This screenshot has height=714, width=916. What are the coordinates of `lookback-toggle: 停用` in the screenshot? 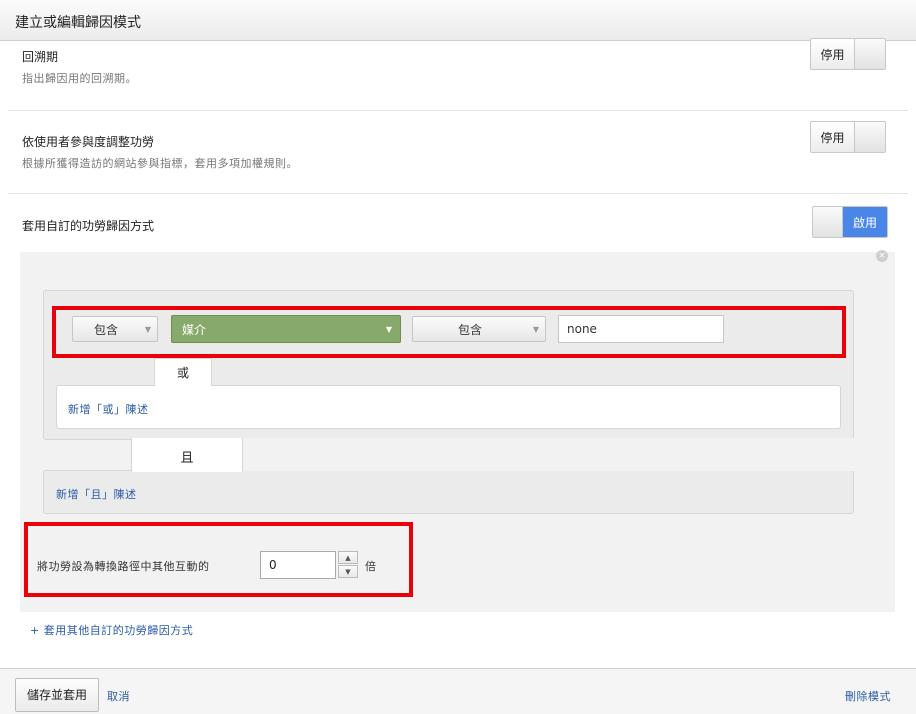 It's located at (848, 54).